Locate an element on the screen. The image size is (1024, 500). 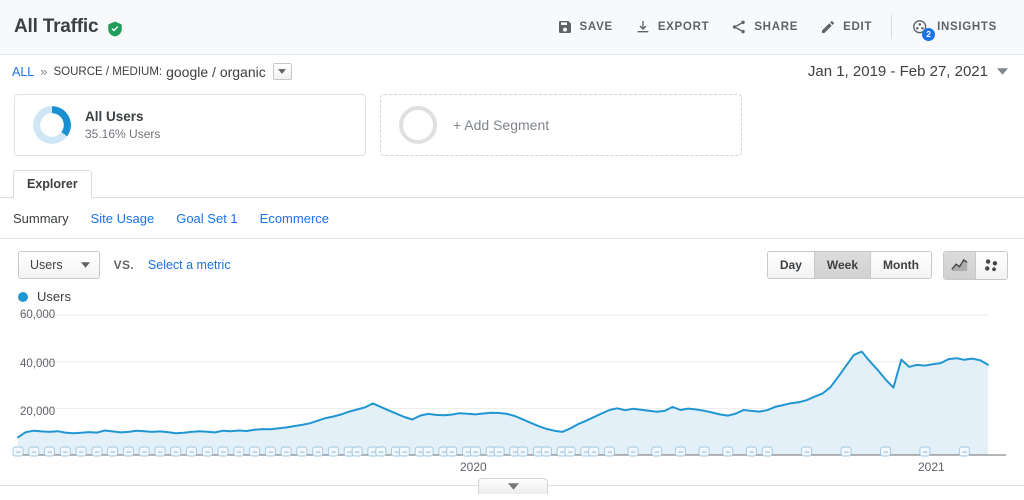
segment-card-all-users: All Users 35.16% Users is located at coordinates (190, 125).